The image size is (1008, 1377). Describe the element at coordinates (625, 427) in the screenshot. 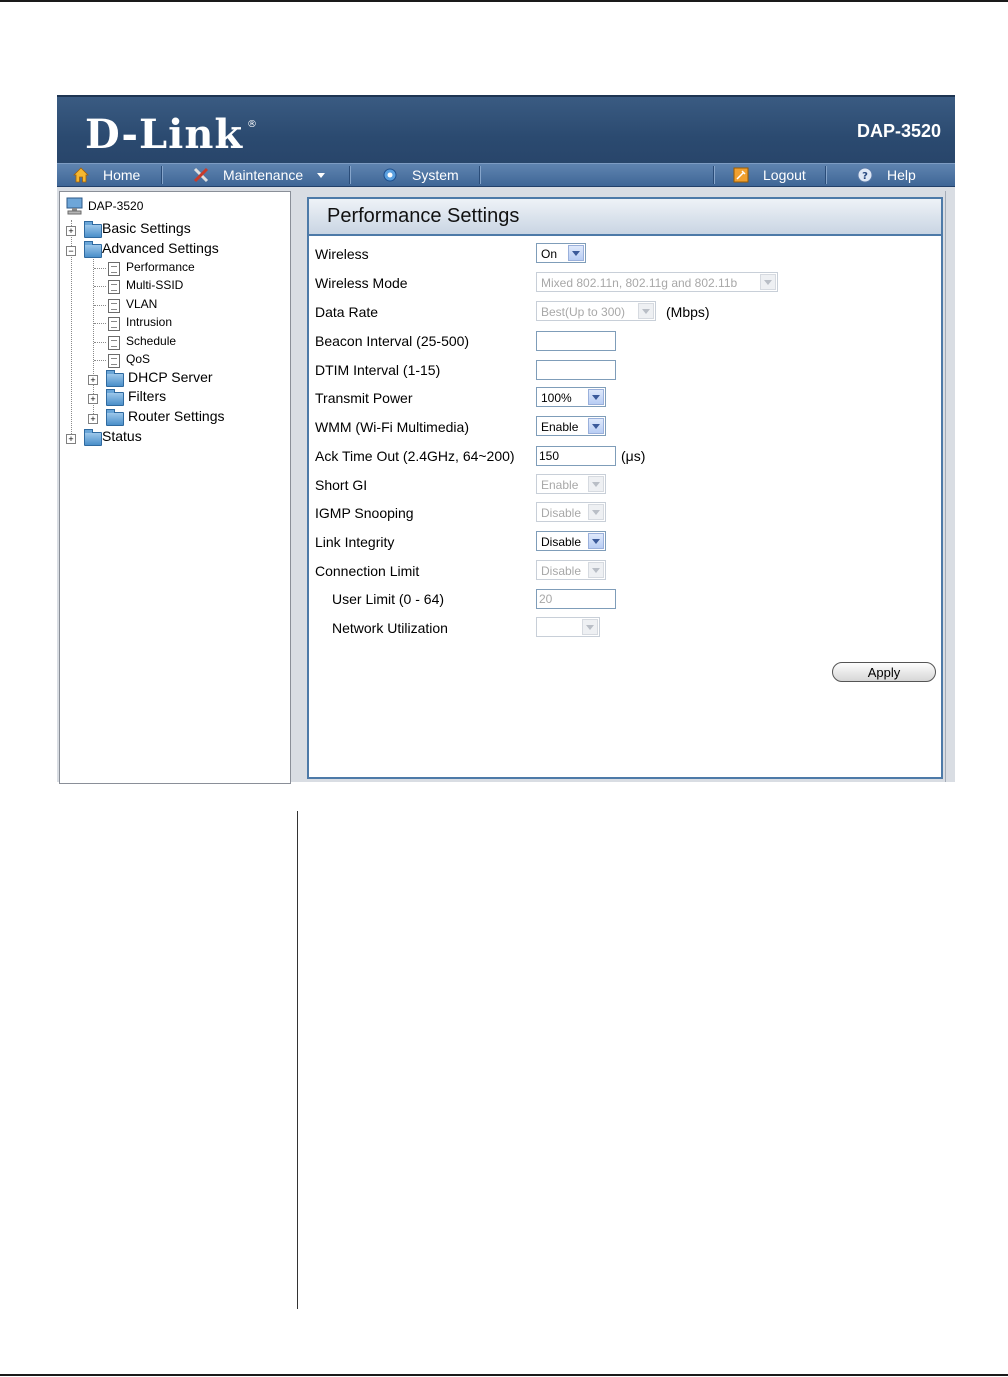

I see `row-wmm: WMM (Wi-Fi Multimedia) Enable` at that location.